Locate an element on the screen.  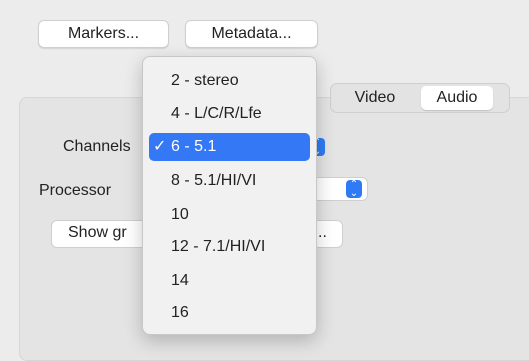
tab-audio: Audio is located at coordinates (457, 98).